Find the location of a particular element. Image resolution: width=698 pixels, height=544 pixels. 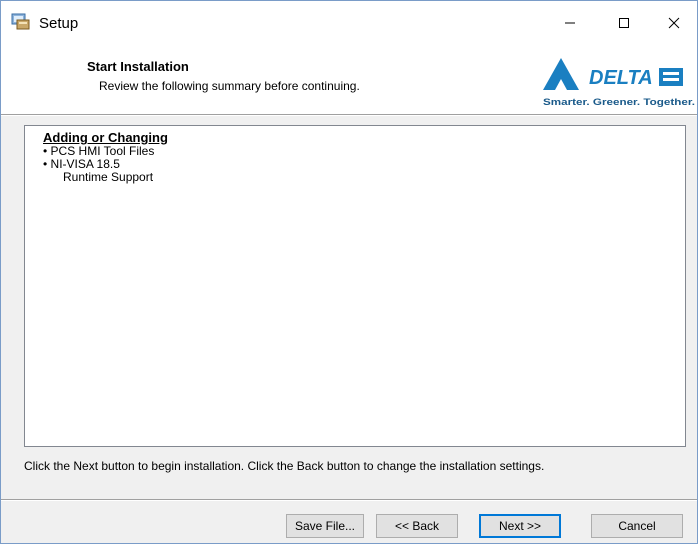

summary-subitem: Runtime Support is located at coordinates (98, 177).